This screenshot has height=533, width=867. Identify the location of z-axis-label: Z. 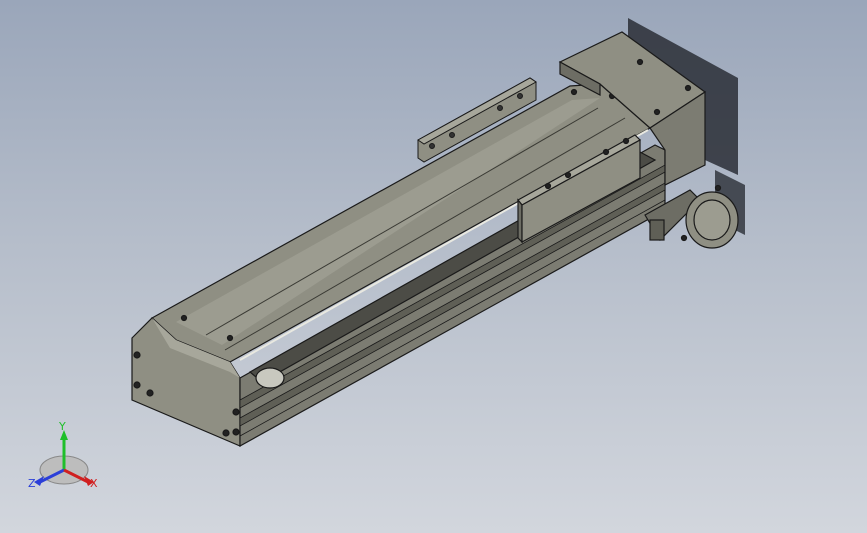
(32, 483).